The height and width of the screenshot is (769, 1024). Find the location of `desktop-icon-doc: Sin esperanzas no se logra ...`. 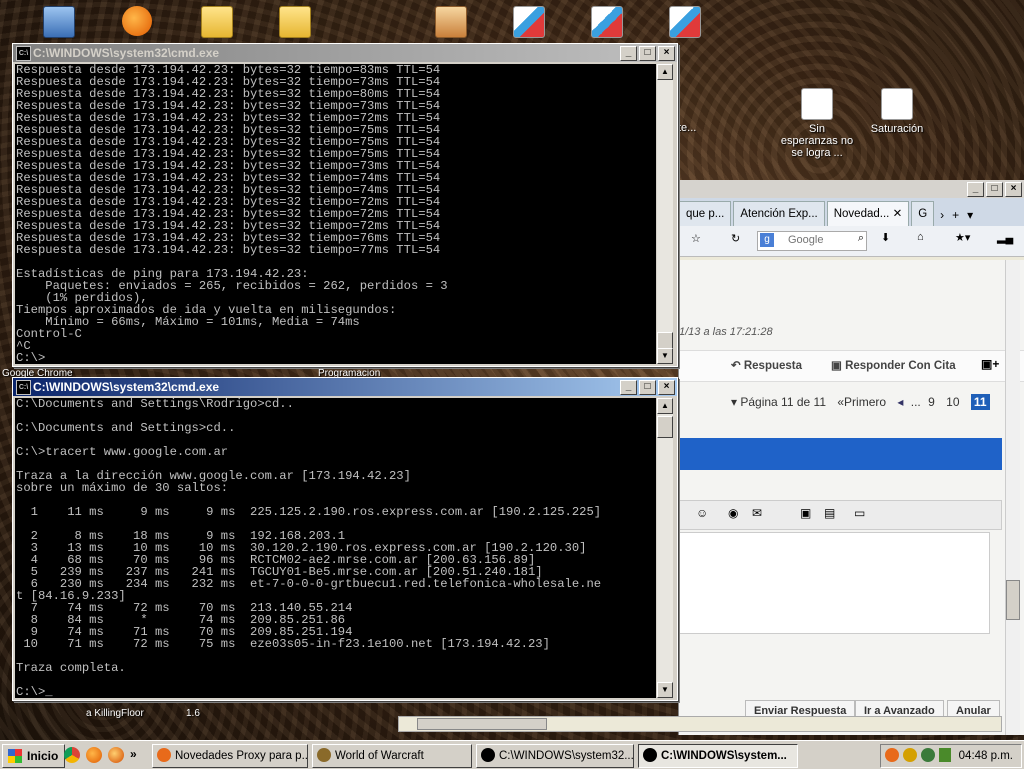

desktop-icon-doc: Sin esperanzas no se logra ... is located at coordinates (817, 123).